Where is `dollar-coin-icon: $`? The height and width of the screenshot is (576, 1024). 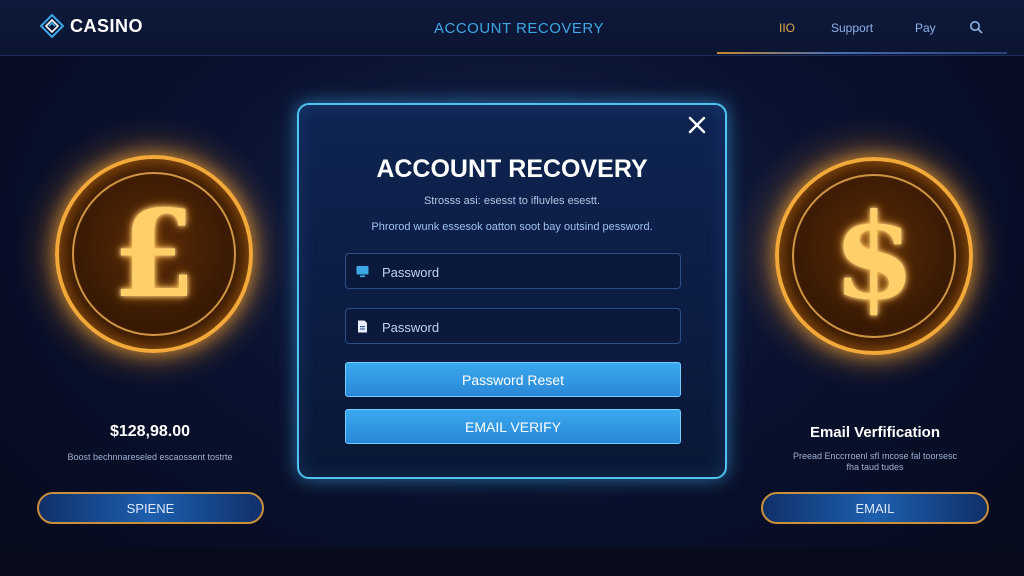
dollar-coin-icon: $ is located at coordinates (874, 256).